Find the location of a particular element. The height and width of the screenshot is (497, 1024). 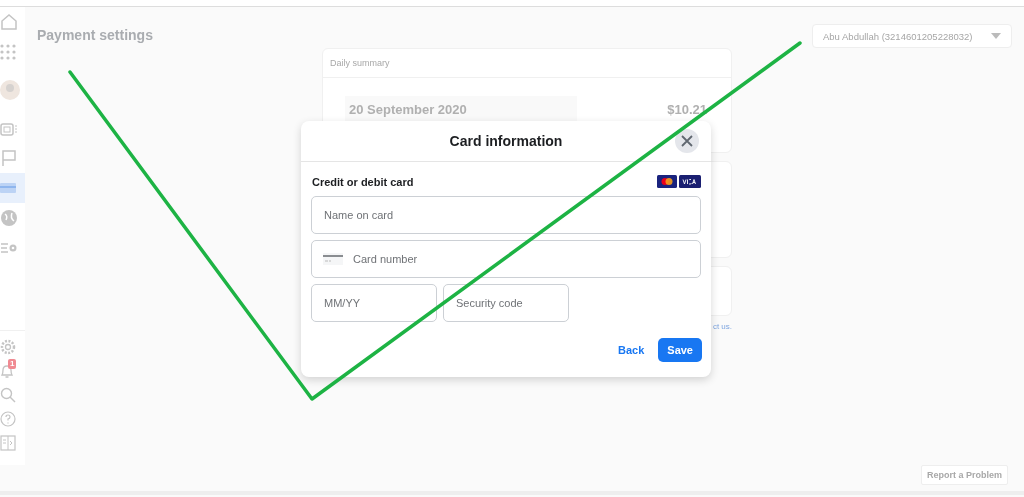

home-icon is located at coordinates (9, 22).